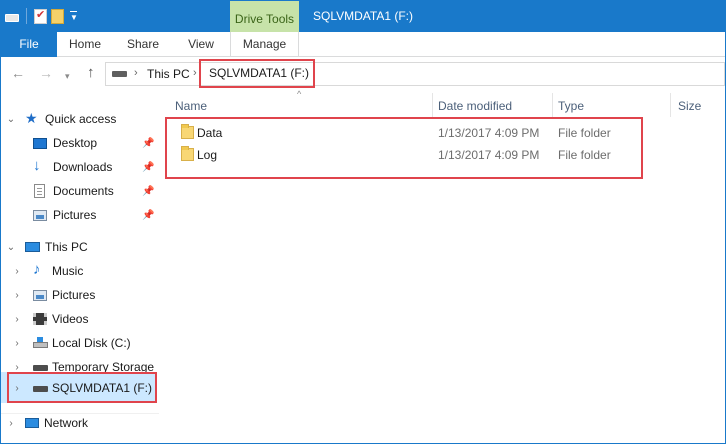  Describe the element at coordinates (46, 73) in the screenshot. I see `forward-arrow-icon: →` at that location.